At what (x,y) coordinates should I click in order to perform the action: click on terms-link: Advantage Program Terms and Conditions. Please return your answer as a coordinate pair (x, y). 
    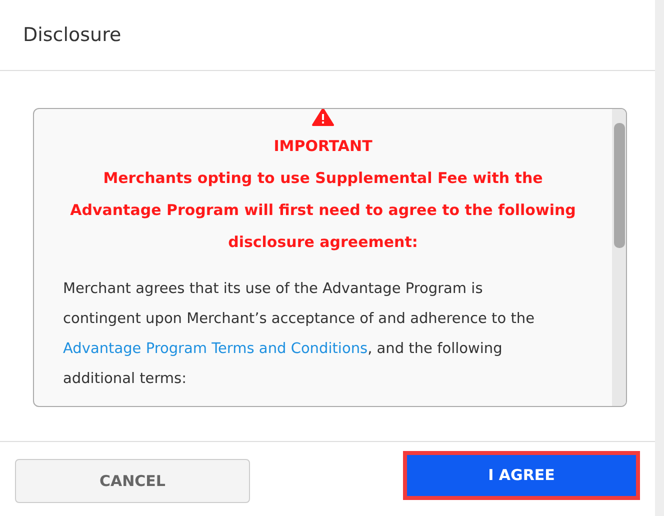
    Looking at the image, I should click on (215, 349).